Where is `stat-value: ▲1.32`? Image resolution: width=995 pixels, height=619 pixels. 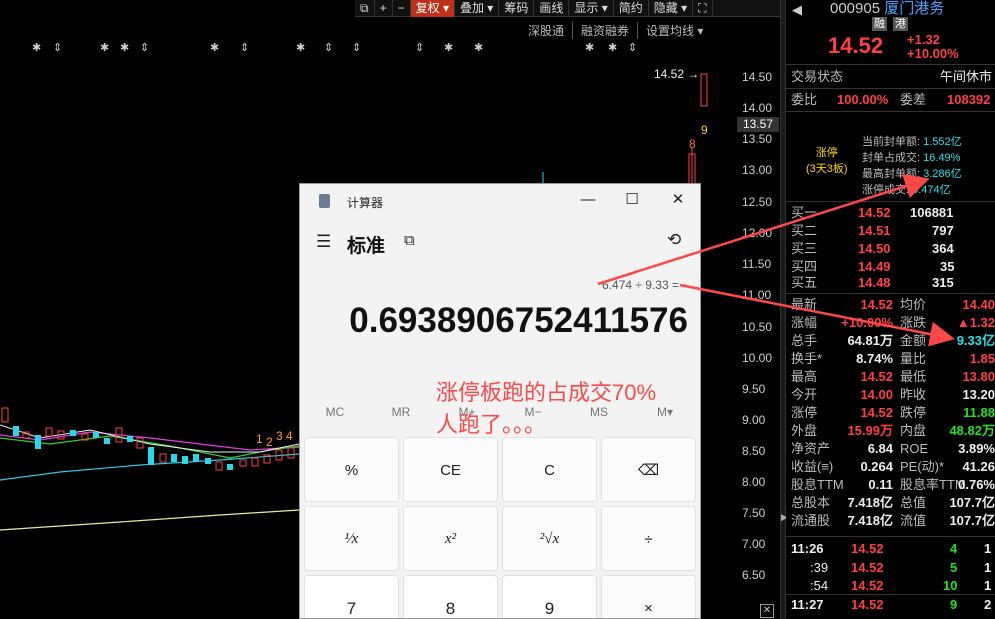 stat-value: ▲1.32 is located at coordinates (975, 322).